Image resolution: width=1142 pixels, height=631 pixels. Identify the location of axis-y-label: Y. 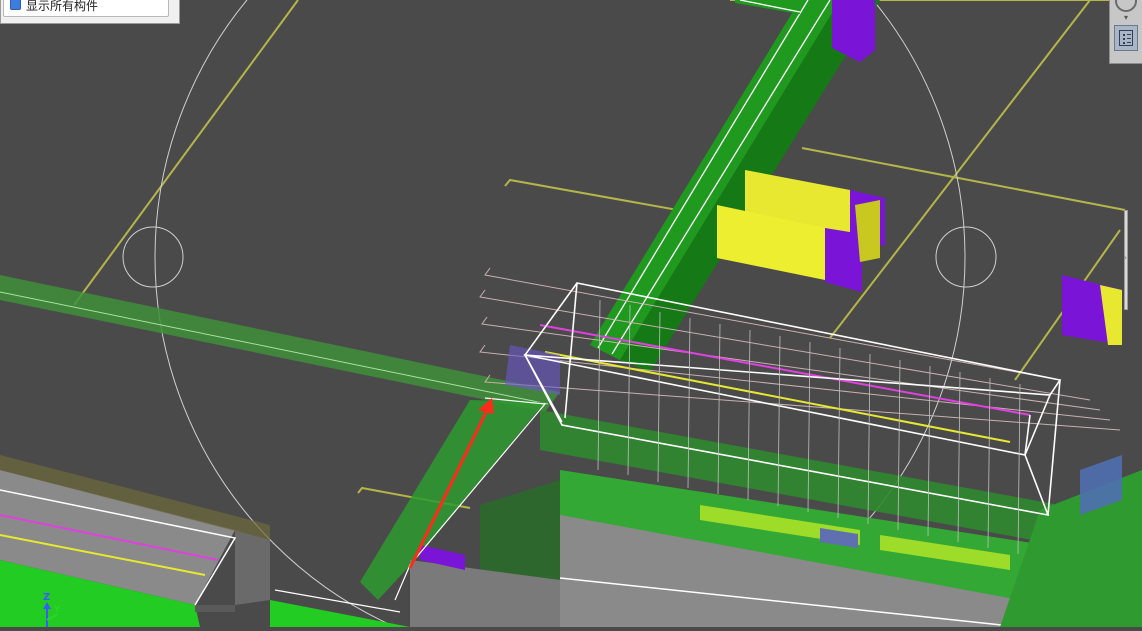
(57, 610).